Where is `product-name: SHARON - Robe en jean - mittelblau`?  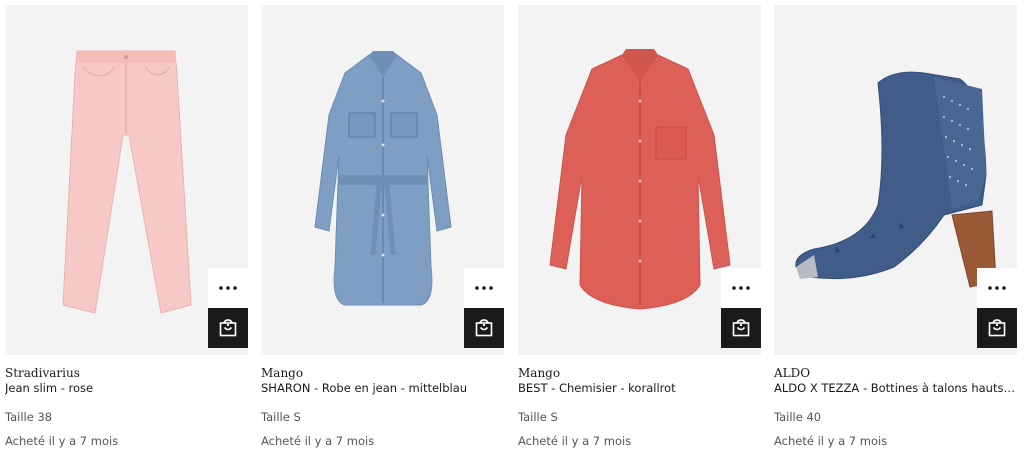
product-name: SHARON - Robe en jean - mittelblau is located at coordinates (382, 388).